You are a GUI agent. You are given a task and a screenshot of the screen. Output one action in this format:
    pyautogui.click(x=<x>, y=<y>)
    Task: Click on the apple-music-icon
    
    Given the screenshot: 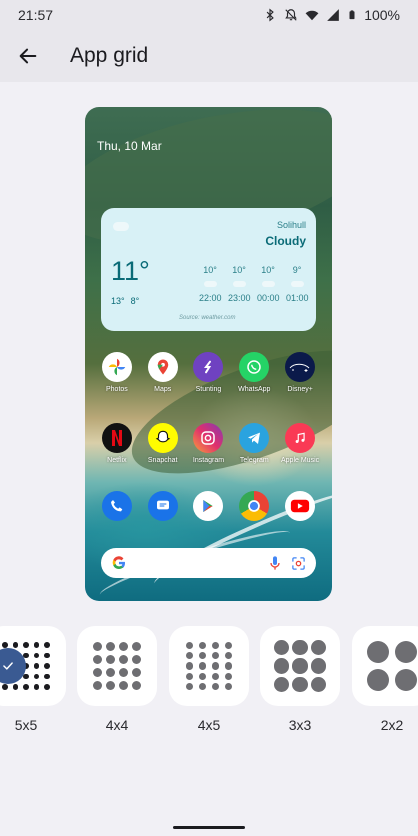 What is the action you would take?
    pyautogui.click(x=300, y=438)
    